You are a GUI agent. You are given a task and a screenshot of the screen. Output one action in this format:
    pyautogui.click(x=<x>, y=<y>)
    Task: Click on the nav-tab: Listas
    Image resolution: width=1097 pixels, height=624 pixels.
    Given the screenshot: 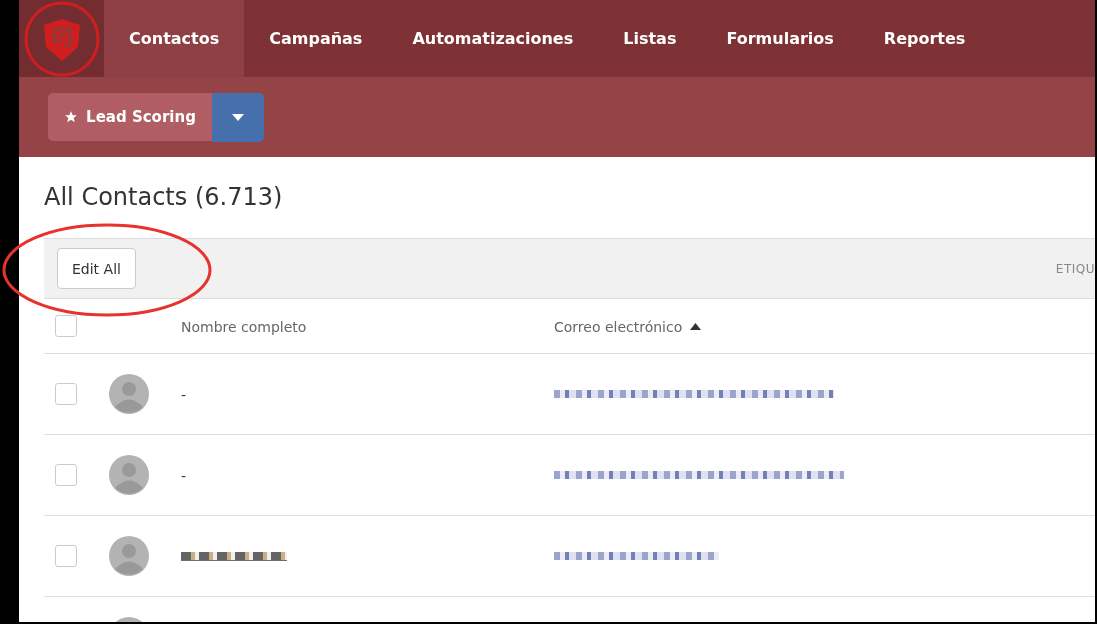 What is the action you would take?
    pyautogui.click(x=650, y=38)
    